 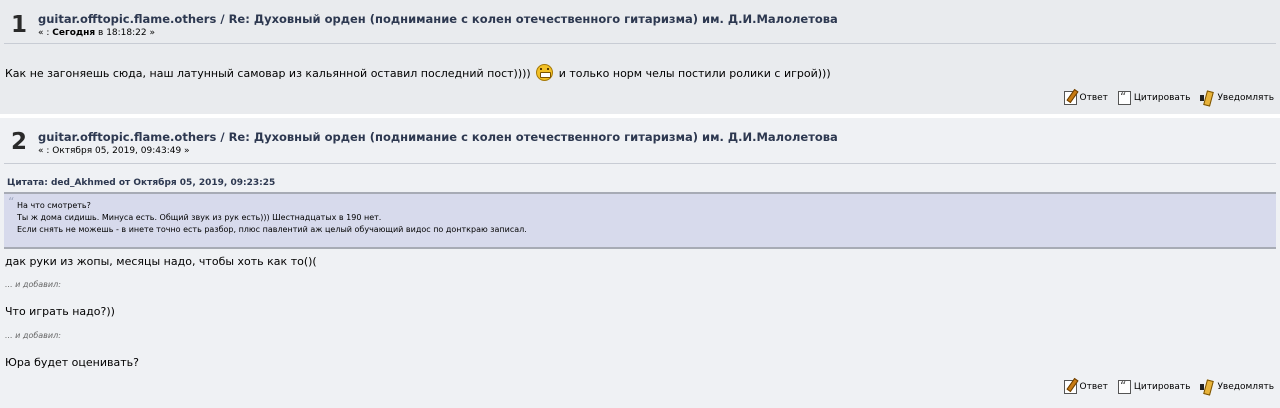 I want to click on post-date: « : Октября 05, 2019, 09:43:49 », so click(x=114, y=151).